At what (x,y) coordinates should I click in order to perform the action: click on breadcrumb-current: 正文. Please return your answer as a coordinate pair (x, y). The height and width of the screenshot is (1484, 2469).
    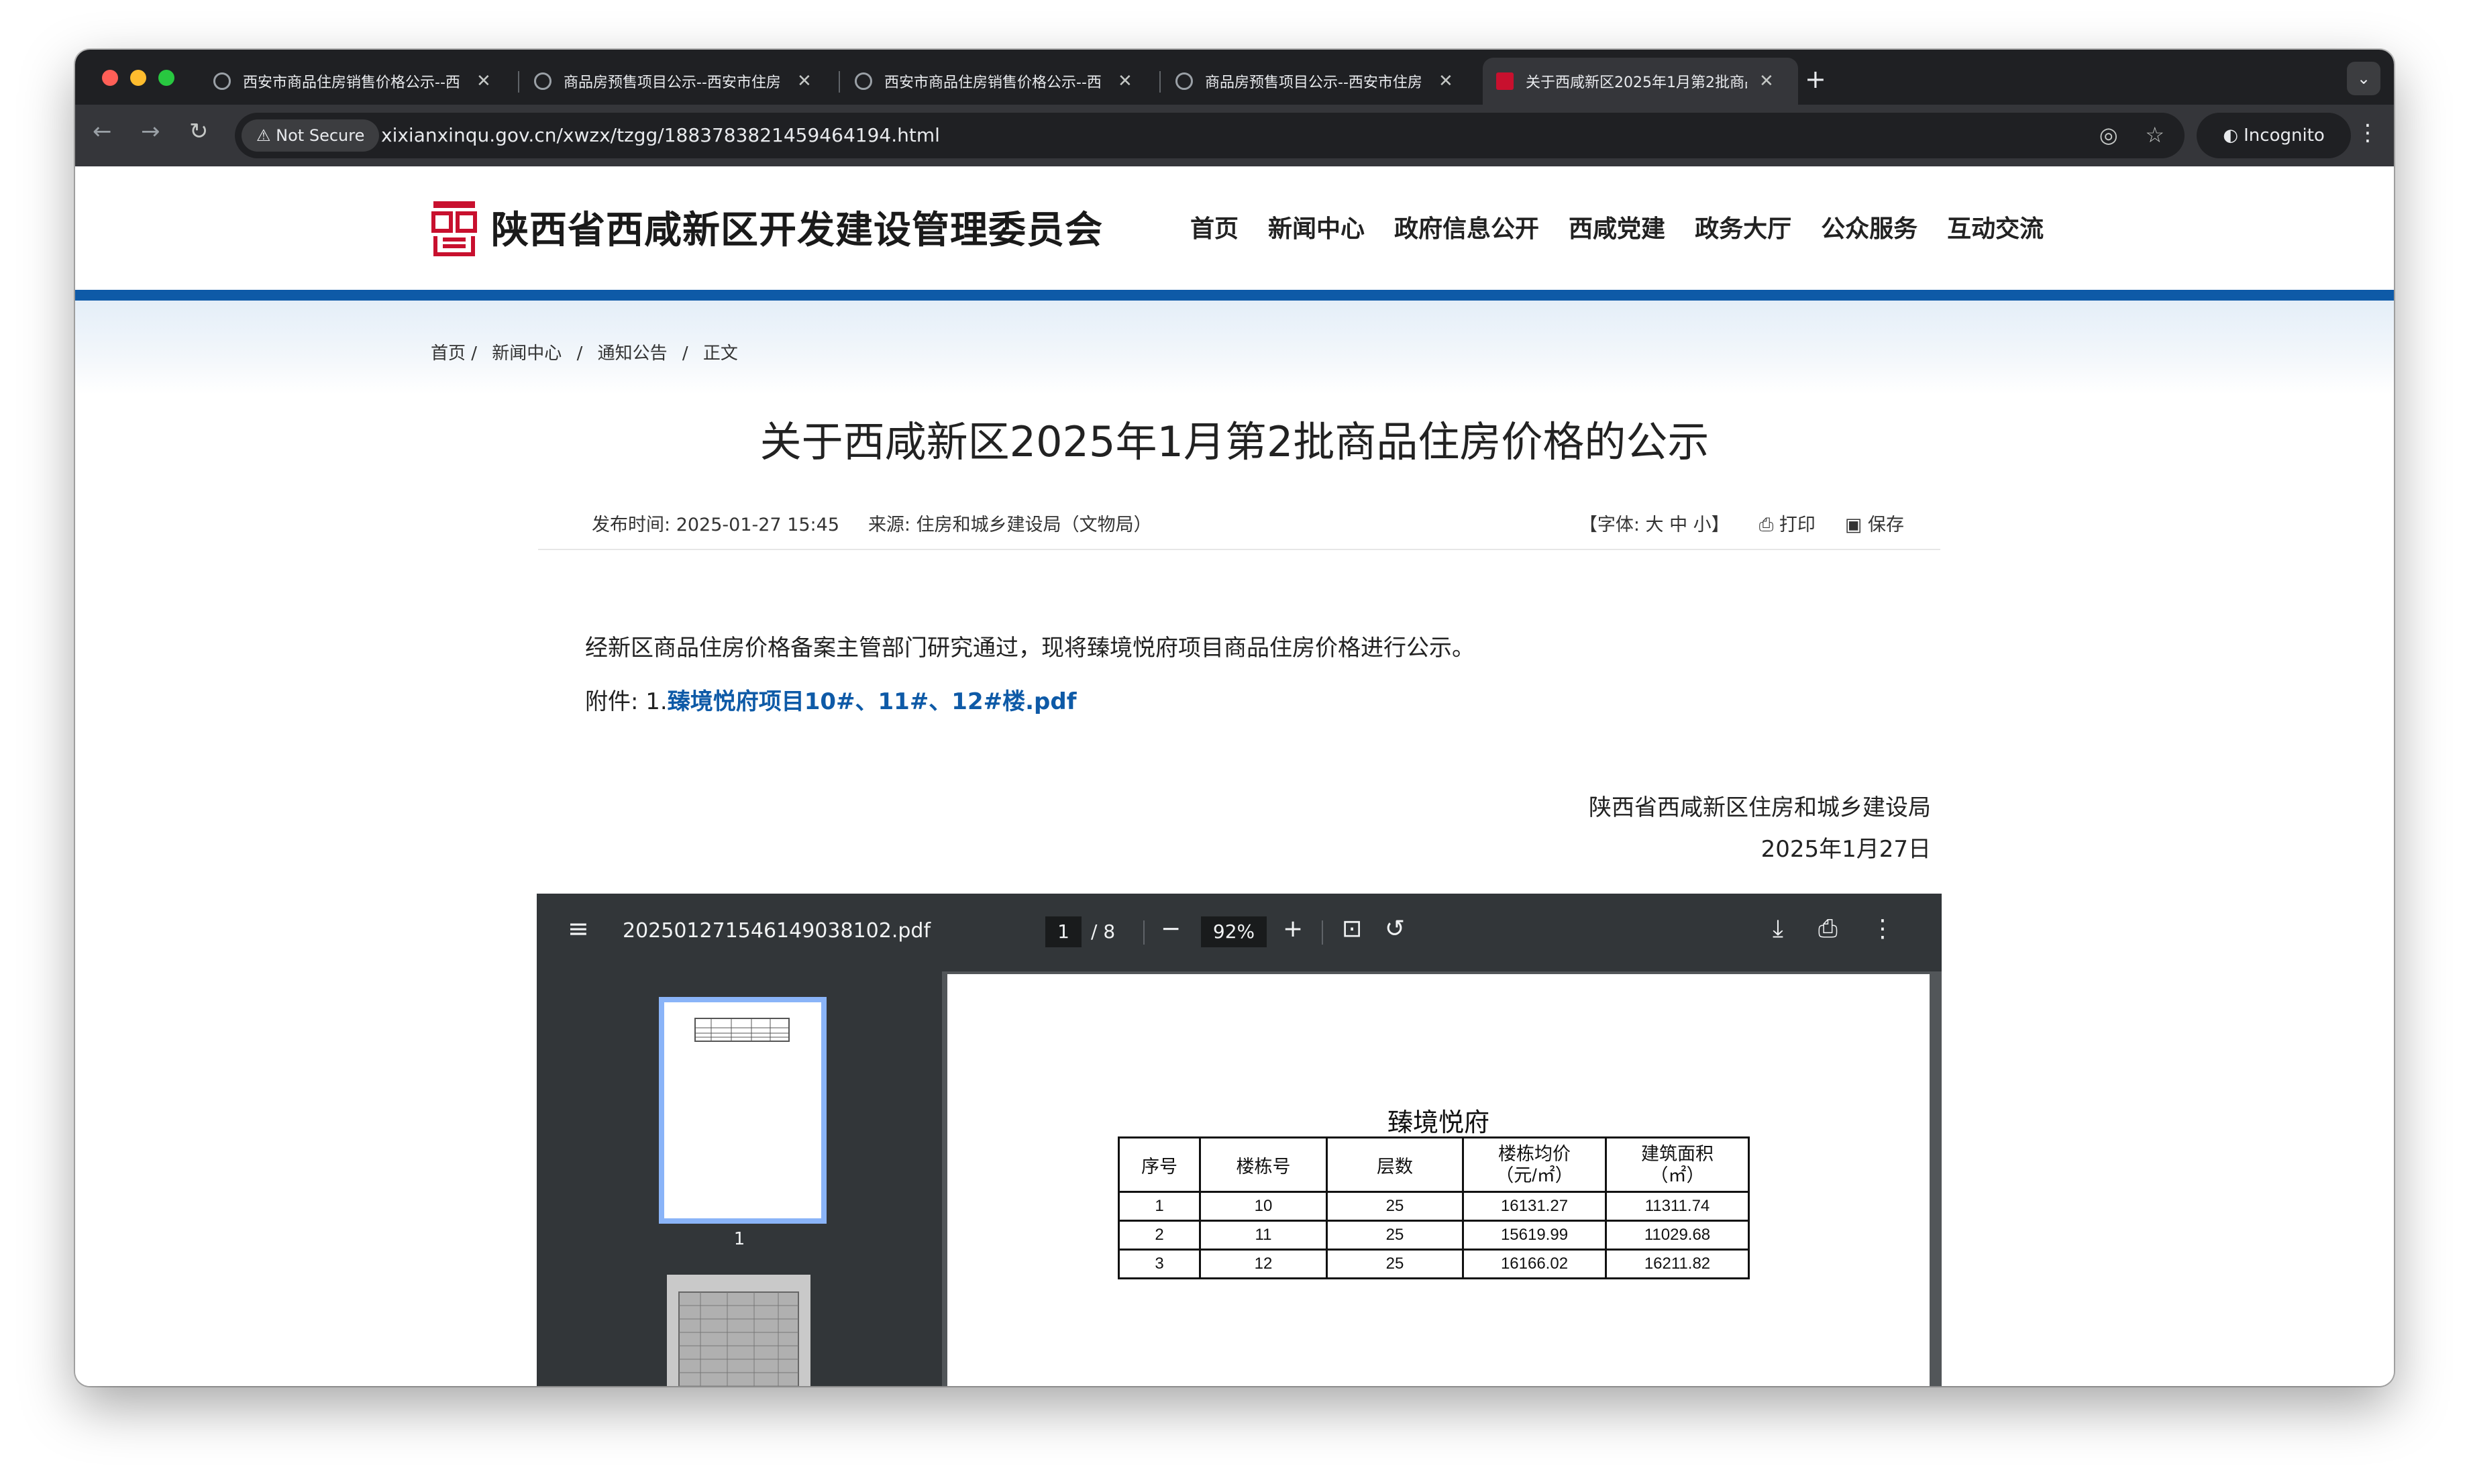
    Looking at the image, I should click on (720, 353).